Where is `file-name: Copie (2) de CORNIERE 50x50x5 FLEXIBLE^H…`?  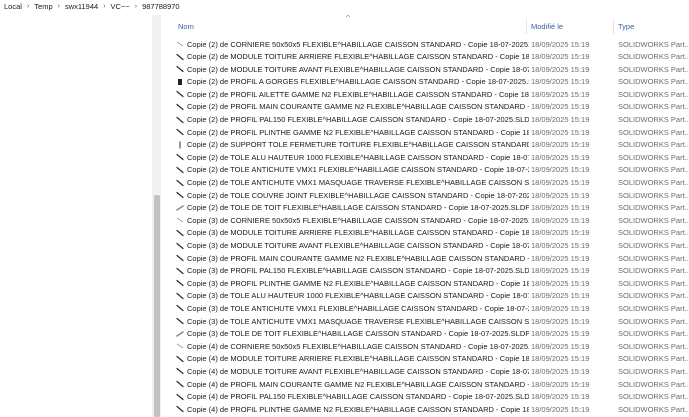 file-name: Copie (2) de CORNIERE 50x50x5 FLEXIBLE^H… is located at coordinates (358, 44).